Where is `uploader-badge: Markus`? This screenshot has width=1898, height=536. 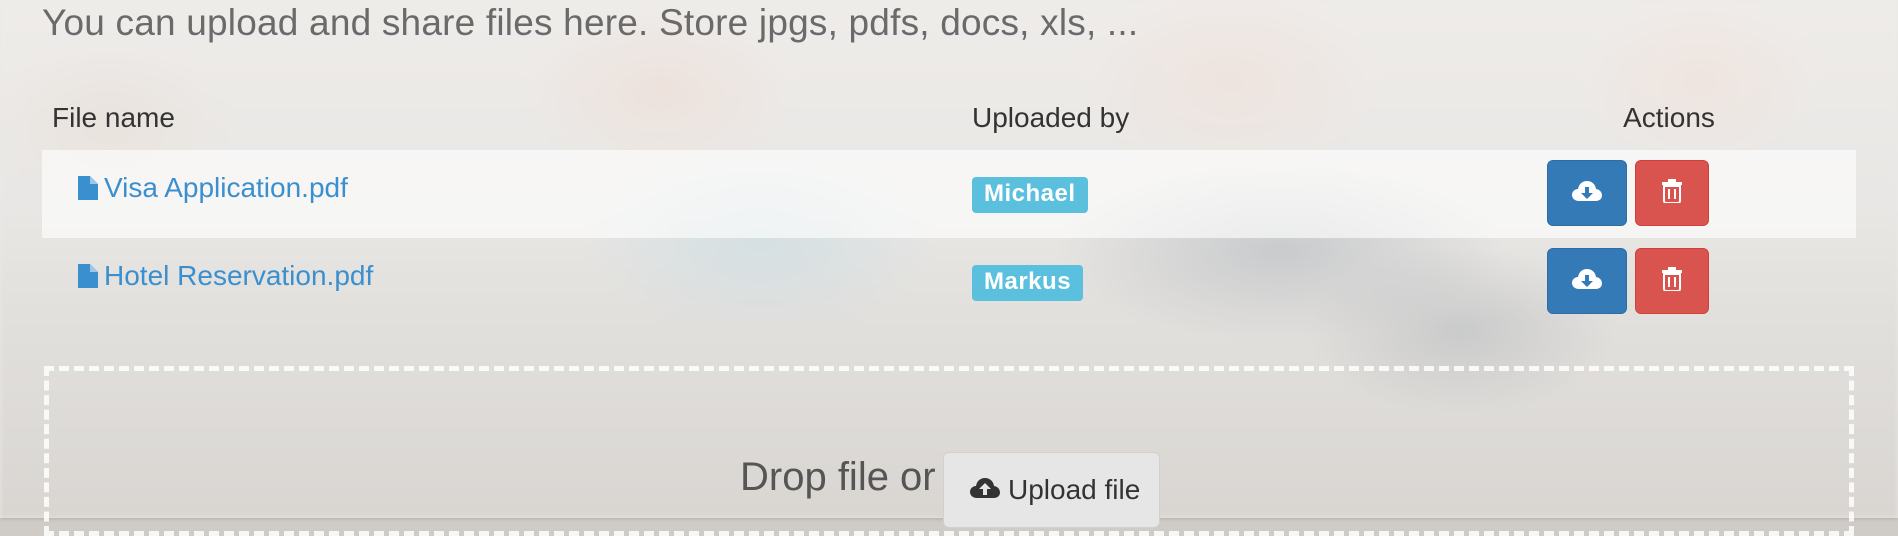 uploader-badge: Markus is located at coordinates (1028, 283).